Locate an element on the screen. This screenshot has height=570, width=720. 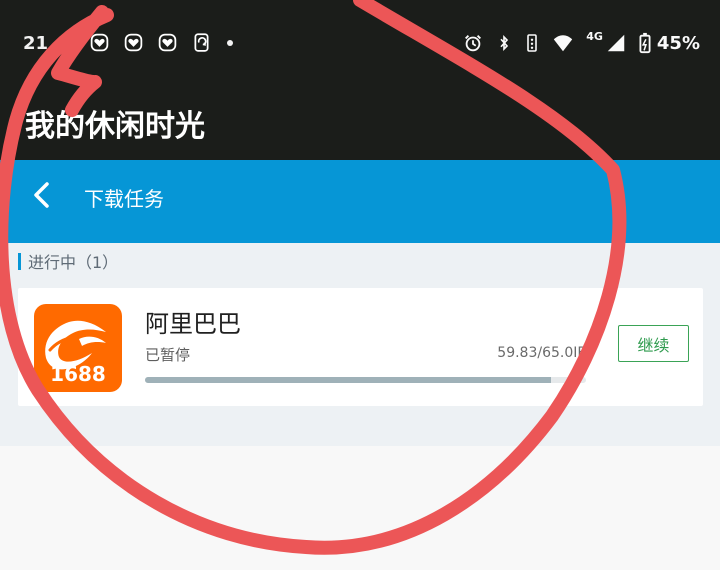
download-size-value: 59.83/65.0 is located at coordinates (535, 353).